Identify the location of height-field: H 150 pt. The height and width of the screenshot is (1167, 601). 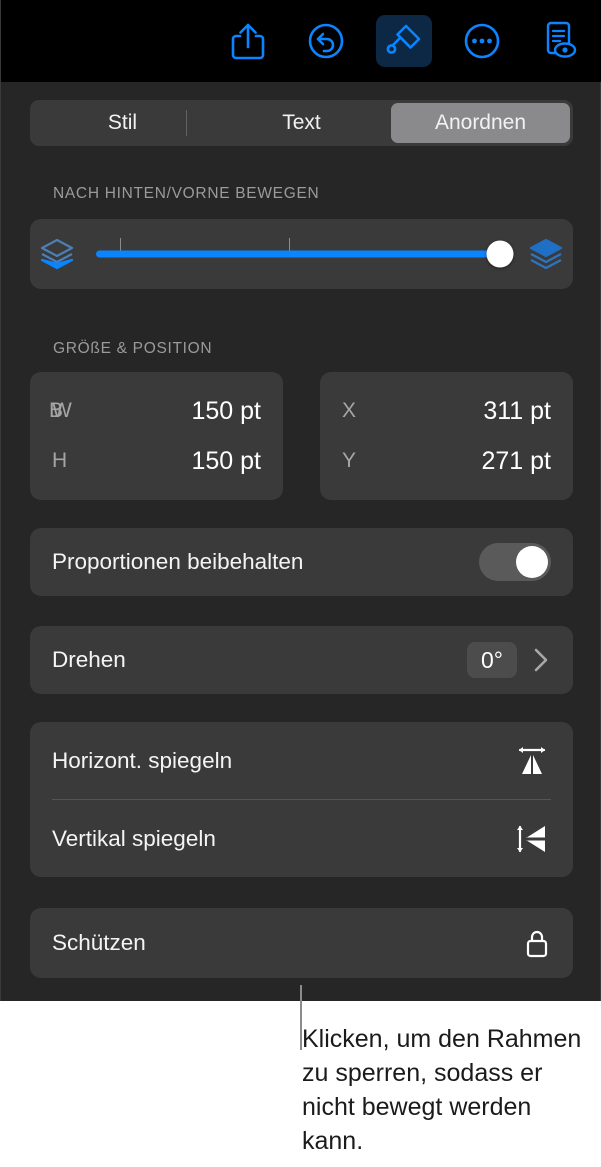
(156, 461).